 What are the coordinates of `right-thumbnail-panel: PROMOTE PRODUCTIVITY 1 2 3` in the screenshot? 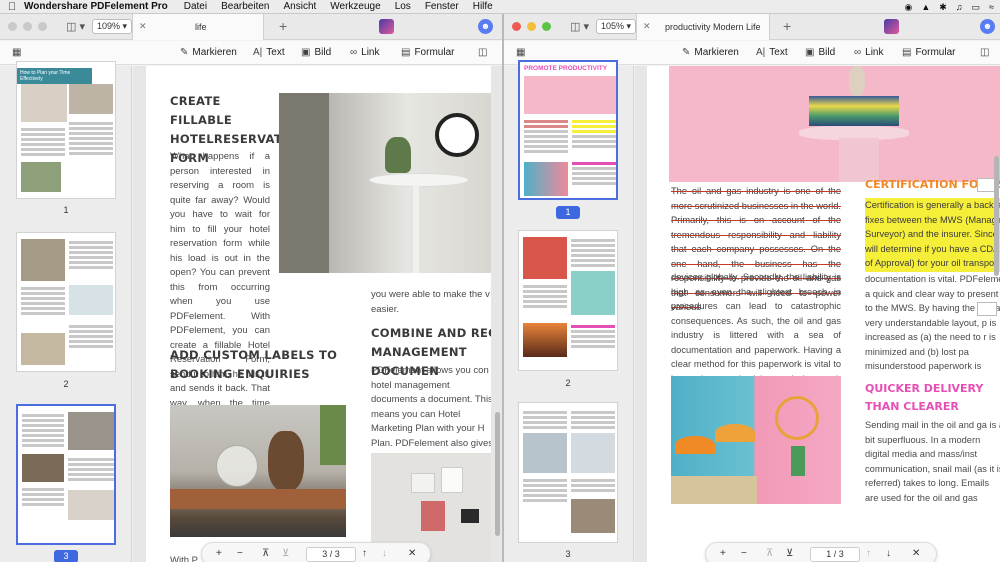 It's located at (569, 311).